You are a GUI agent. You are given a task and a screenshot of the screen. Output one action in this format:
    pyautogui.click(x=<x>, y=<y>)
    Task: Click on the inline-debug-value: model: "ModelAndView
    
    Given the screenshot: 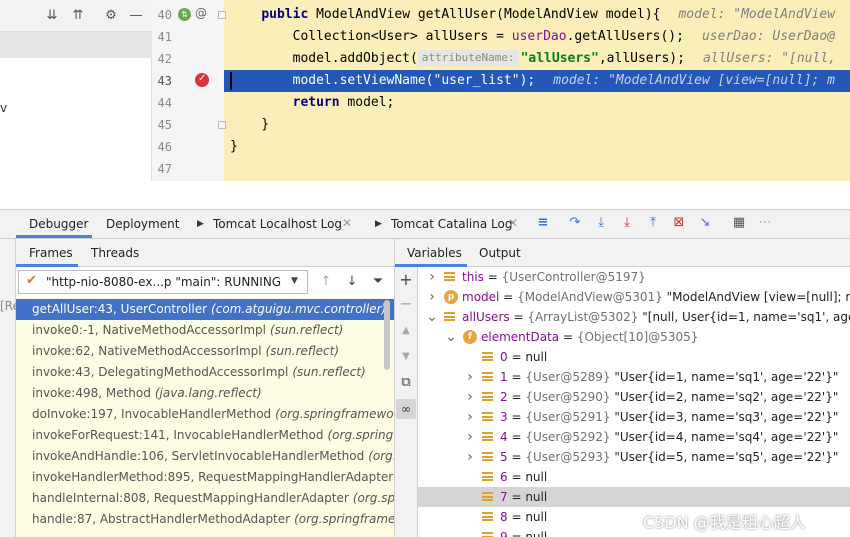 What is the action you would take?
    pyautogui.click(x=757, y=14)
    